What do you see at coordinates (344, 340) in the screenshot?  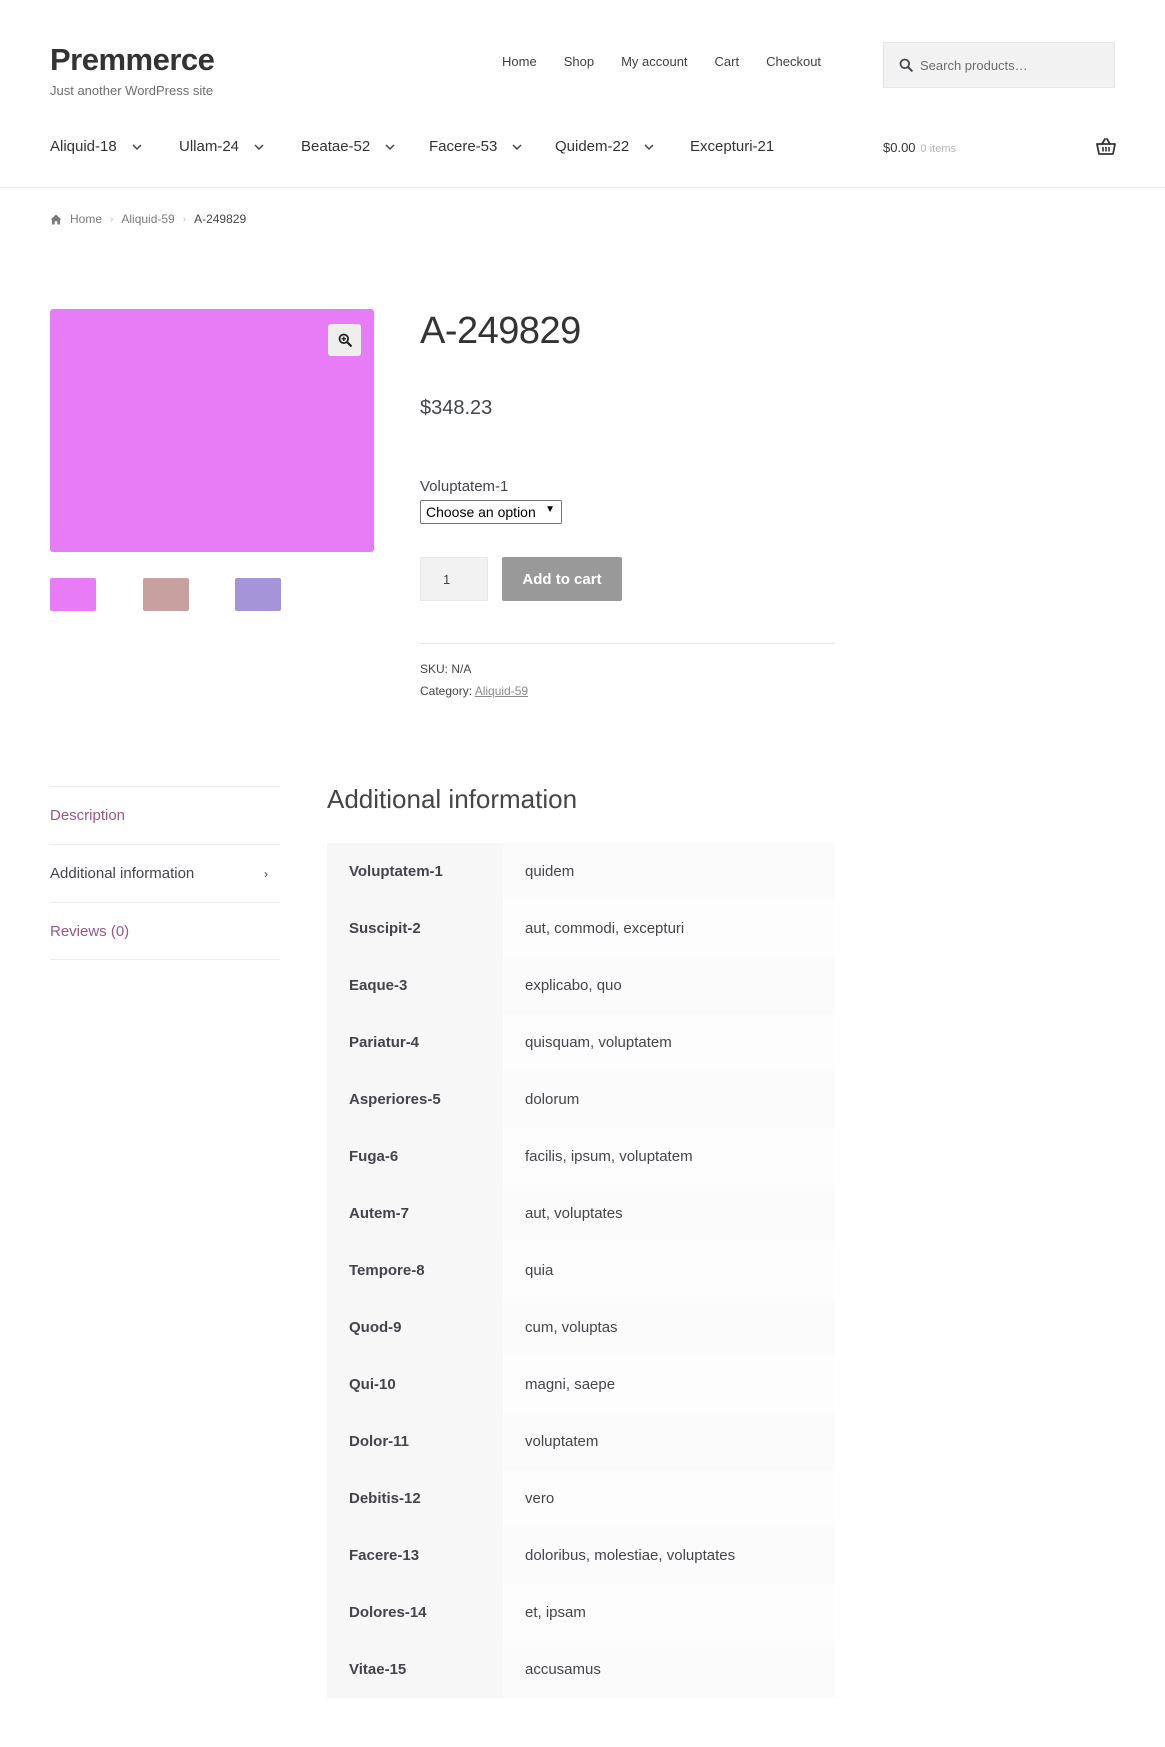 I see `zoom-button` at bounding box center [344, 340].